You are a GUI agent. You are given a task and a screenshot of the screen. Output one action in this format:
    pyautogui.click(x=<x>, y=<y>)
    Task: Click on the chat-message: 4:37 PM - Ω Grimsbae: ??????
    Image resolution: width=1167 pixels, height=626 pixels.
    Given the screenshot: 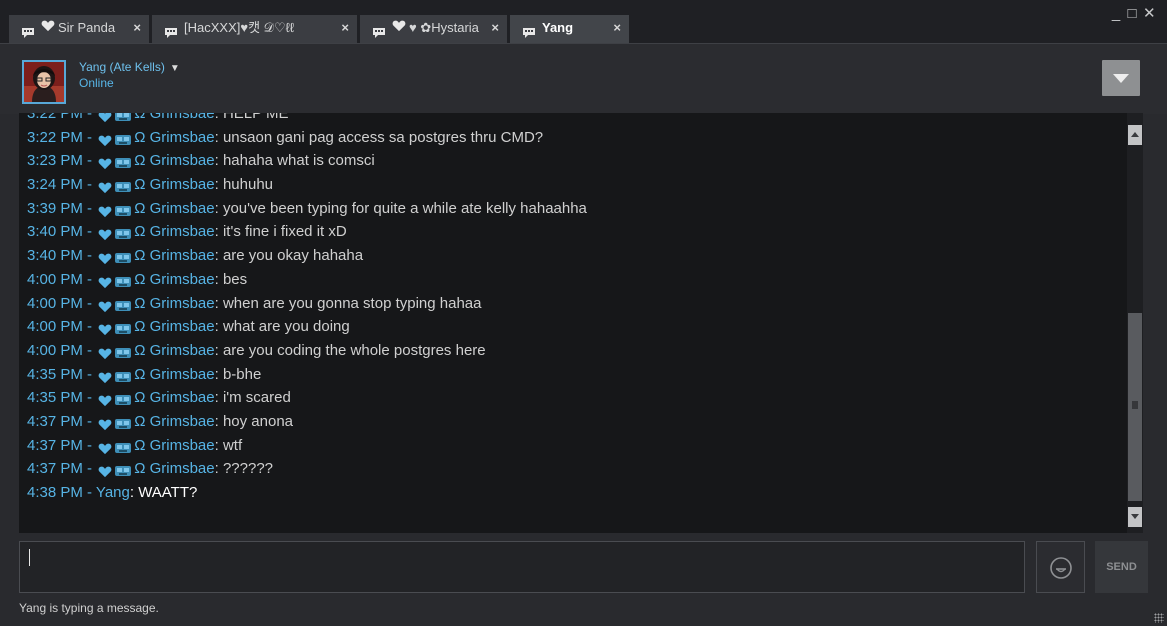 What is the action you would take?
    pyautogui.click(x=307, y=469)
    